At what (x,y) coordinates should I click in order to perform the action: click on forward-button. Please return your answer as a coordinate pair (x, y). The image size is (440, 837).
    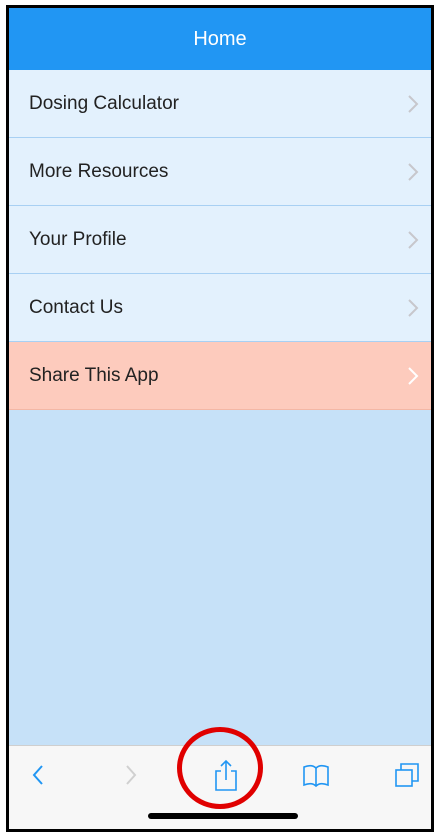
    Looking at the image, I should click on (131, 775).